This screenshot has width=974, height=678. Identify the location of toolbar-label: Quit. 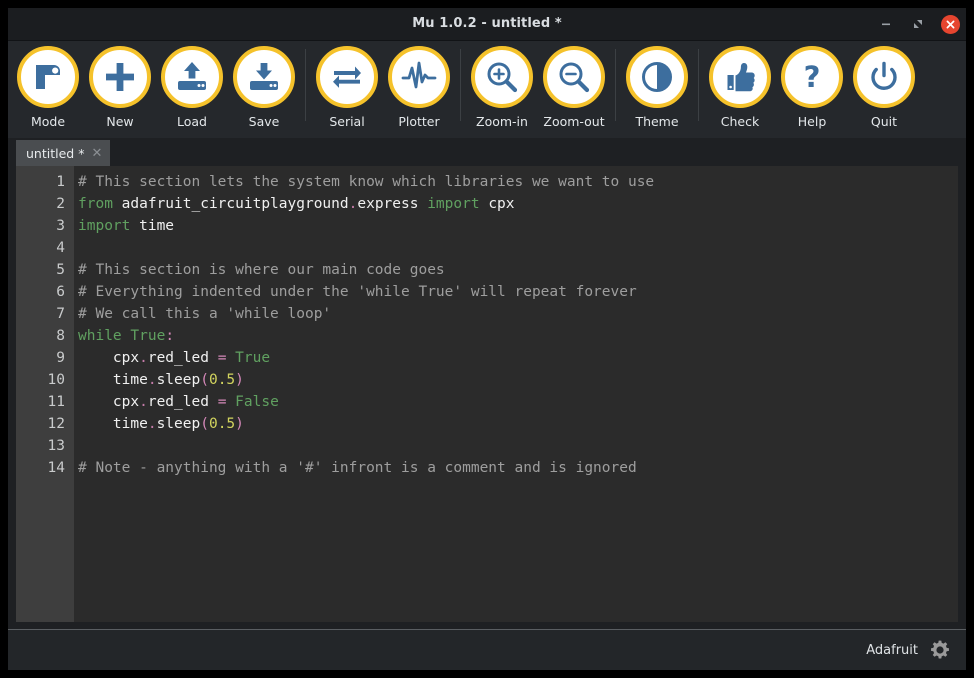
(884, 121).